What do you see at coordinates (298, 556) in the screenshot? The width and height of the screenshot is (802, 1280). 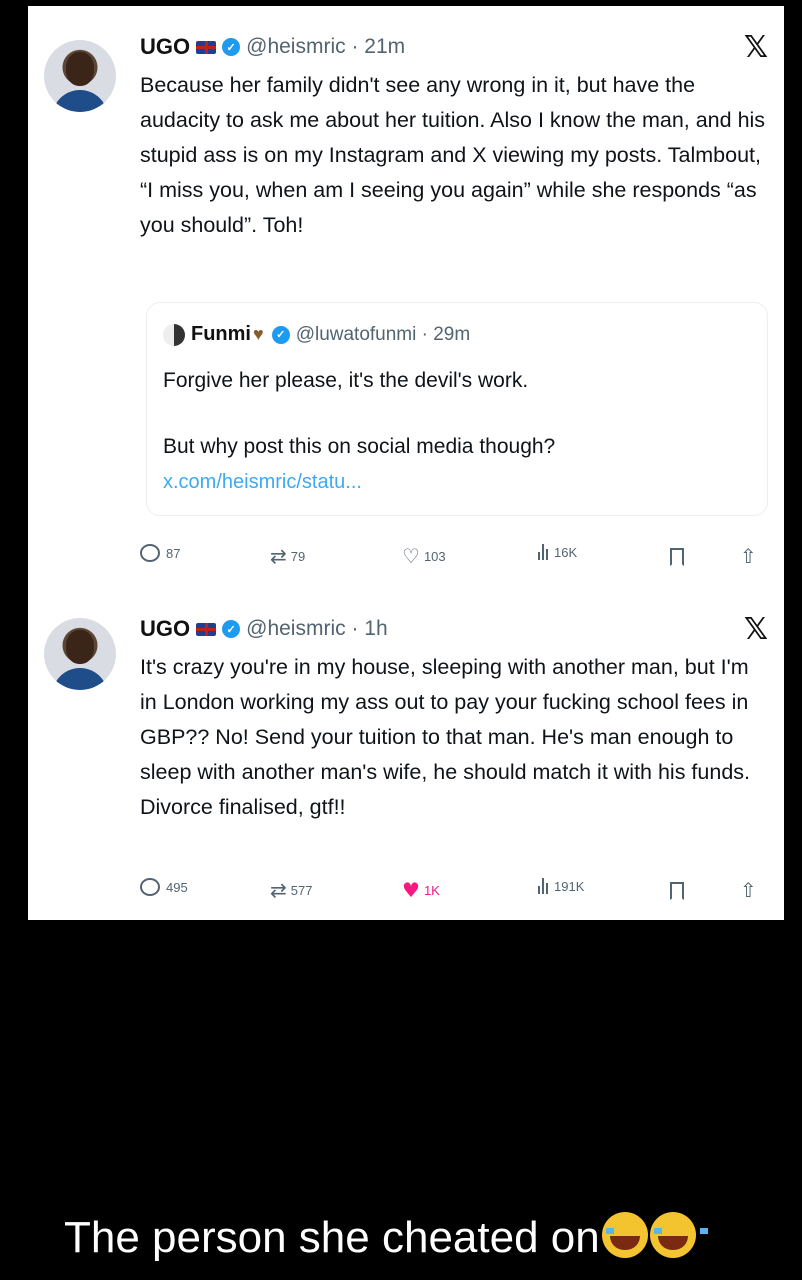 I see `repost-count: 79` at bounding box center [298, 556].